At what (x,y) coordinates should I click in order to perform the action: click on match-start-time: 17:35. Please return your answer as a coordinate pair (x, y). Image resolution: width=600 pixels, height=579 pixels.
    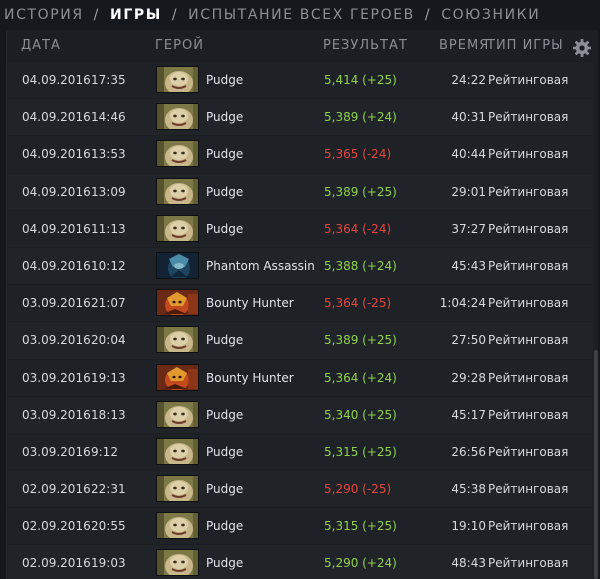
    Looking at the image, I should click on (108, 80).